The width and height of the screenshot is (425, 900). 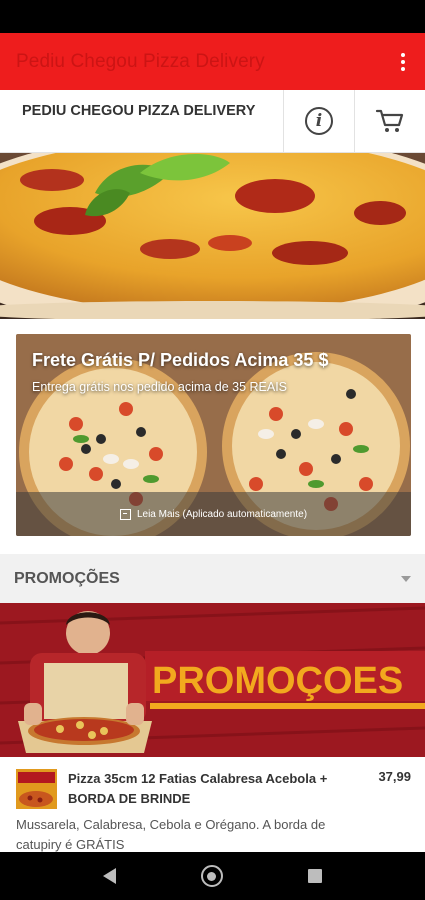 What do you see at coordinates (212, 121) in the screenshot?
I see `store-header: PEDIU CHEGOU PIZZA DELIVERY i` at bounding box center [212, 121].